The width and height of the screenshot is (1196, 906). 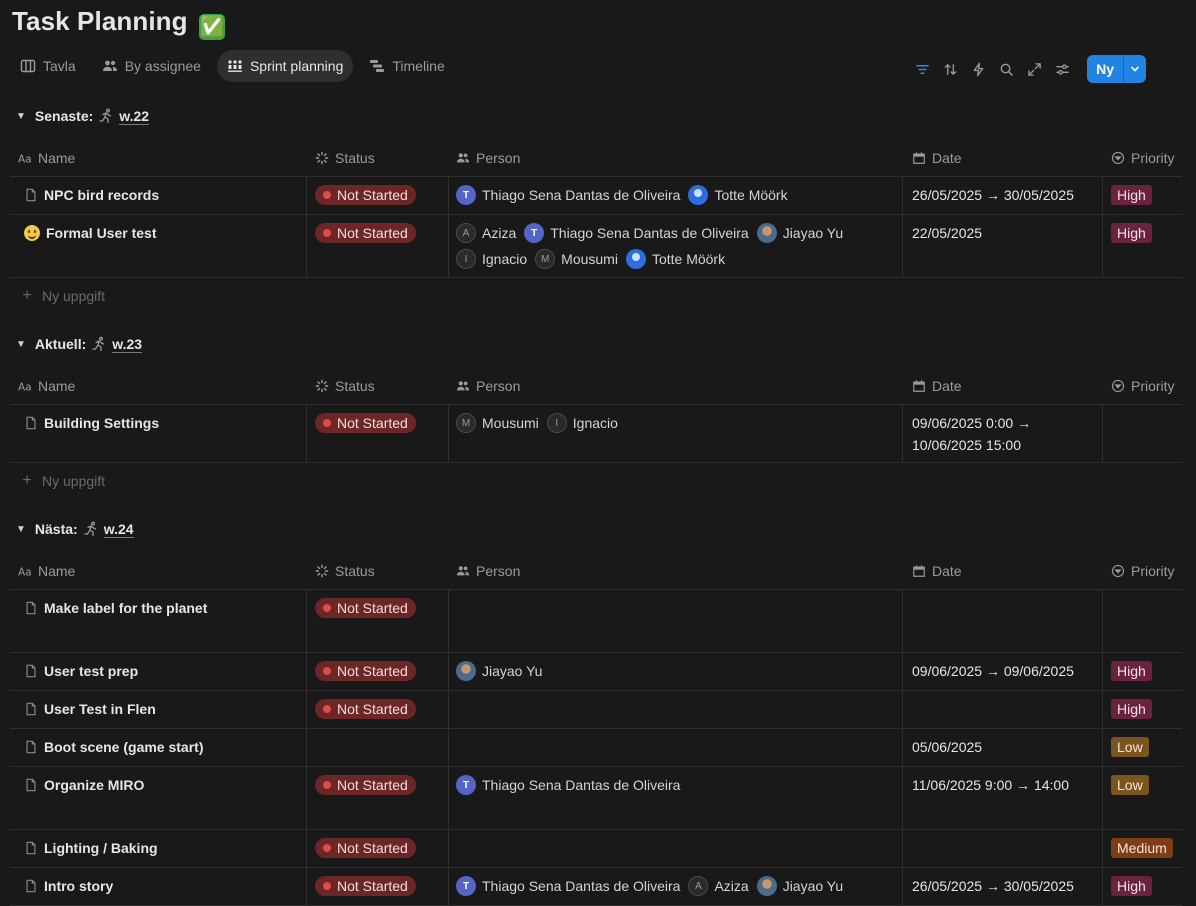 I want to click on week-label: w.23, so click(x=127, y=344).